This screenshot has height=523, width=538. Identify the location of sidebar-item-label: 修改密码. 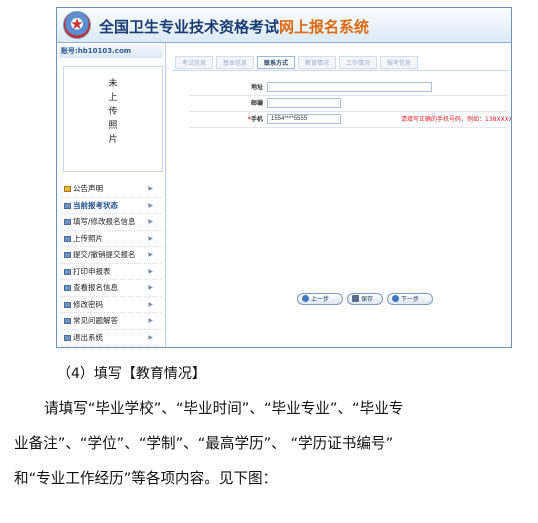
(88, 304).